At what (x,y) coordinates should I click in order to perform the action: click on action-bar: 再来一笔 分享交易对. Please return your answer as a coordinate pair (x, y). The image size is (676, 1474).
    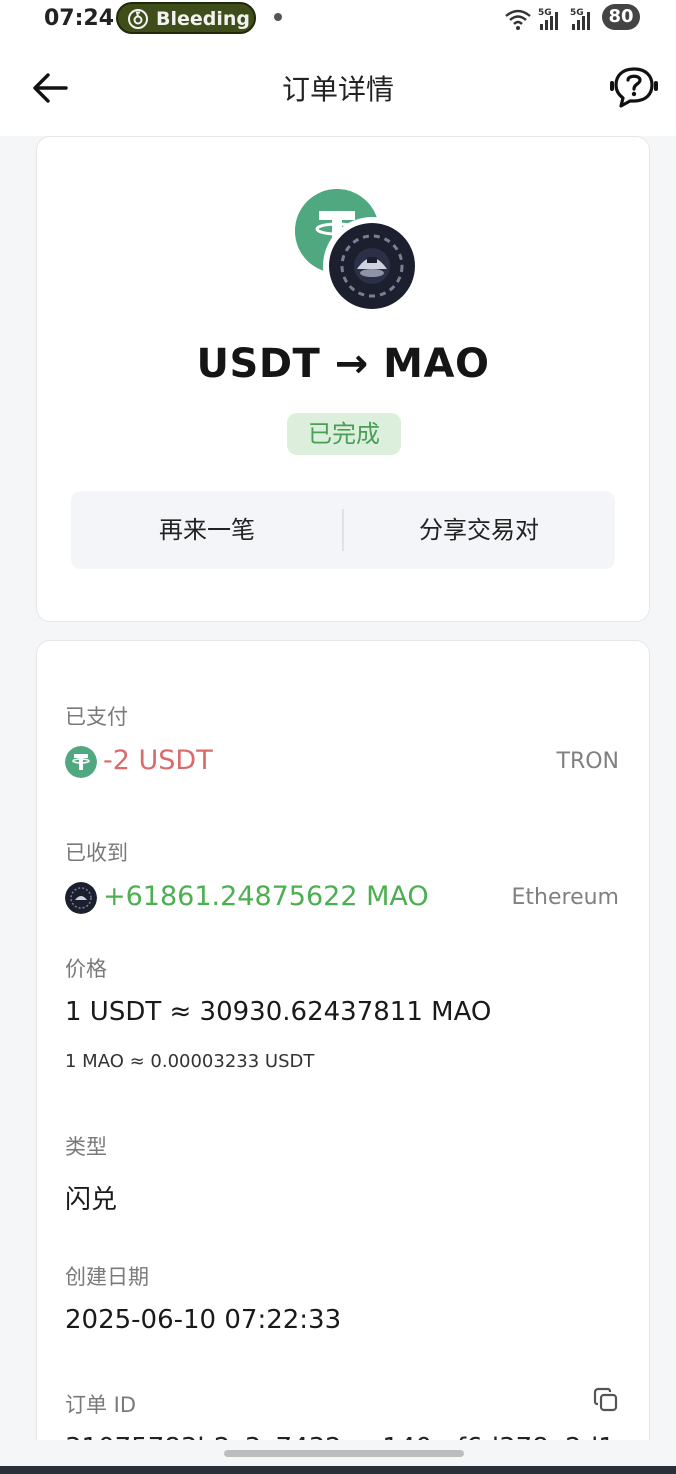
    Looking at the image, I should click on (343, 530).